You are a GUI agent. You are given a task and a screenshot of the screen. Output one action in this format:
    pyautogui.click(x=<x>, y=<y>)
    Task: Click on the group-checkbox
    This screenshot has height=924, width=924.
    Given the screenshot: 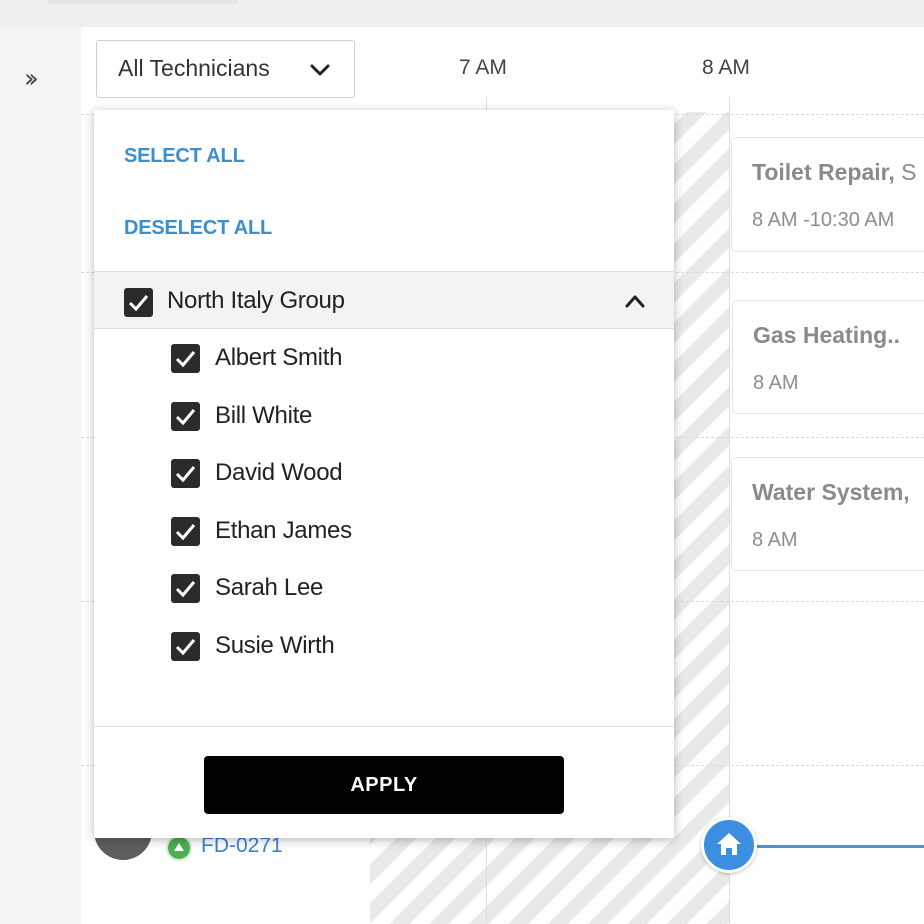 What is the action you would take?
    pyautogui.click(x=138, y=302)
    